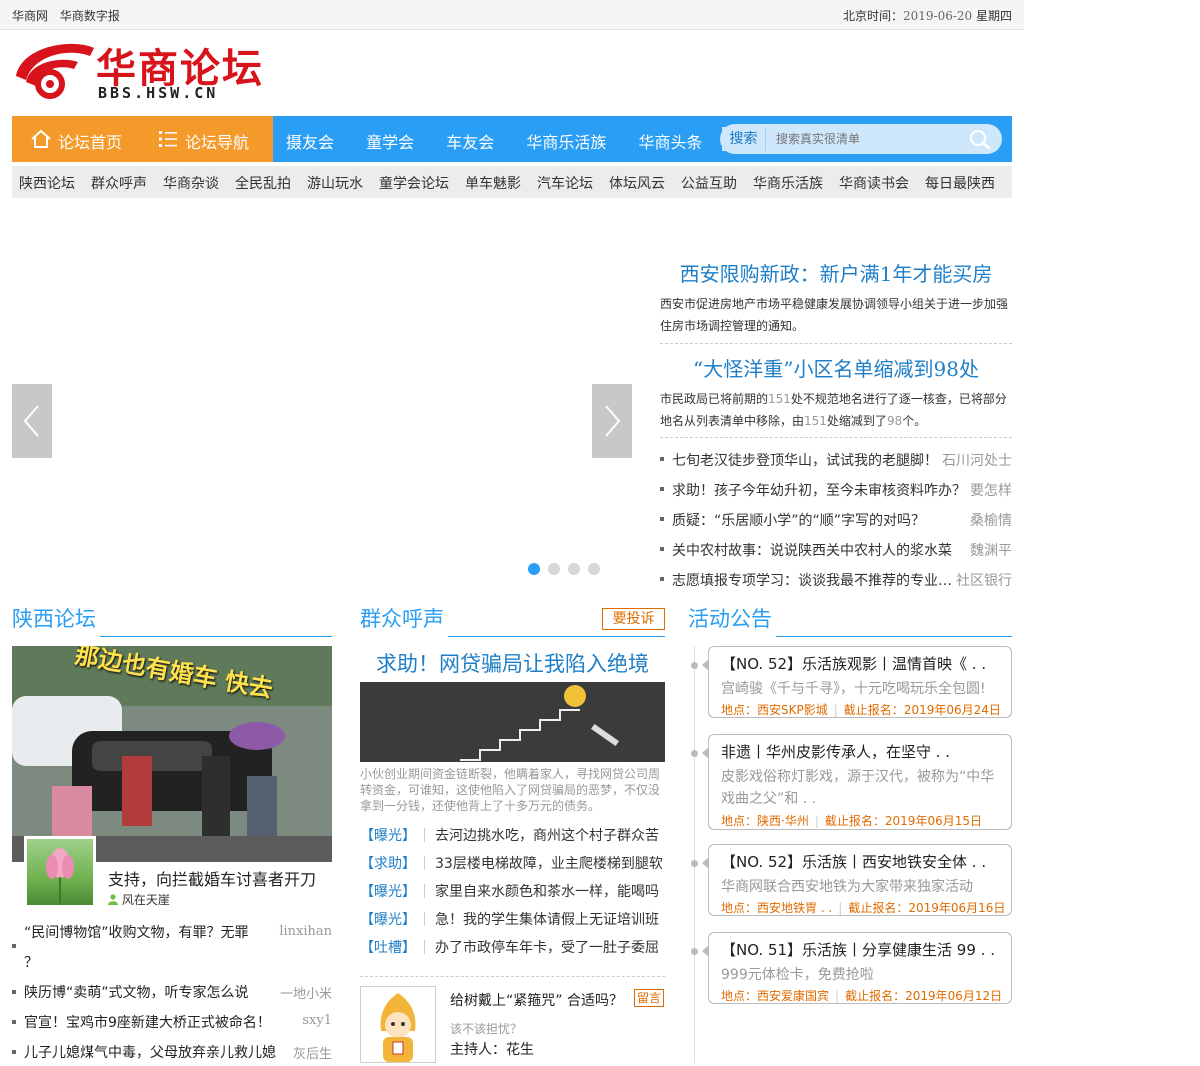 The height and width of the screenshot is (1066, 1200). Describe the element at coordinates (398, 1027) in the screenshot. I see `mascot-icon` at that location.